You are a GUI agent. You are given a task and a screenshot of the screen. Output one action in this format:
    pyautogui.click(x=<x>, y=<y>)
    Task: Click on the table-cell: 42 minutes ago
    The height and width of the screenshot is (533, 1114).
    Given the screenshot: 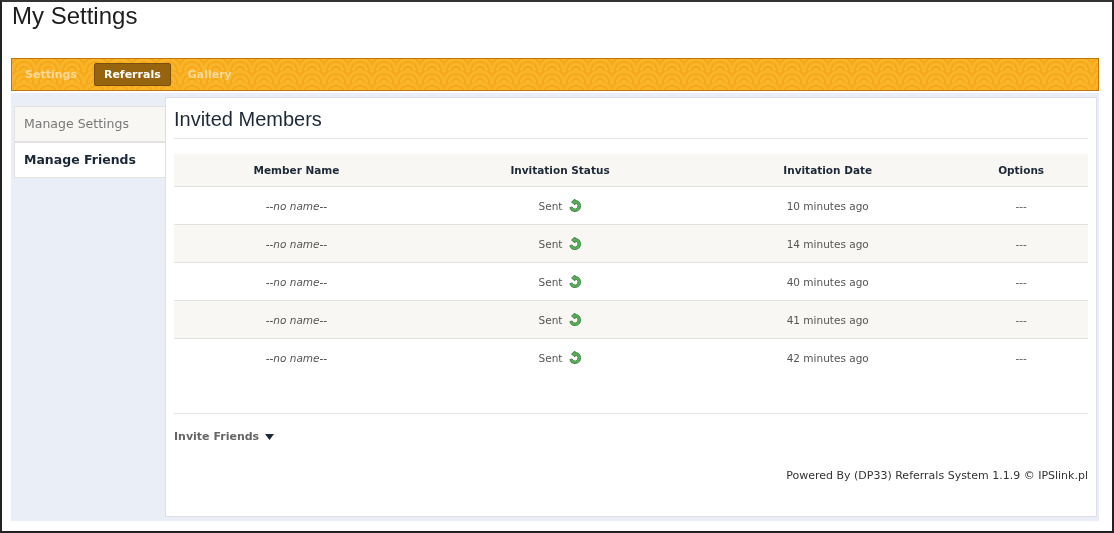 What is the action you would take?
    pyautogui.click(x=828, y=357)
    